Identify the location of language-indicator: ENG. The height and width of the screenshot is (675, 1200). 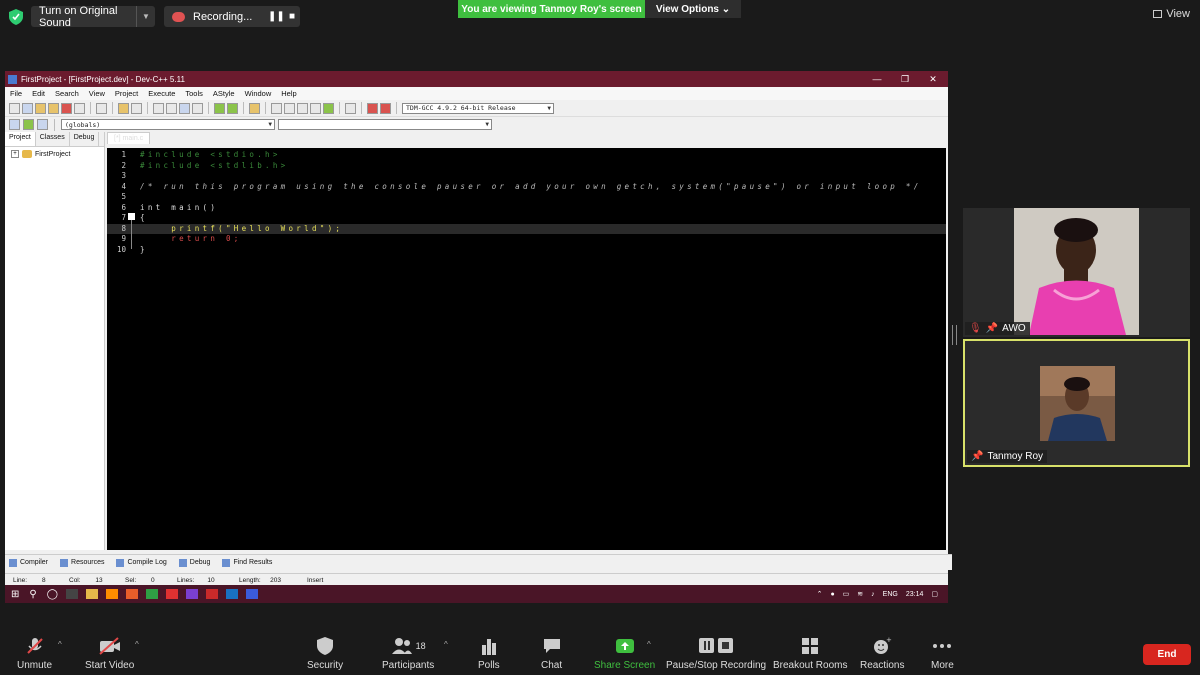
(890, 594).